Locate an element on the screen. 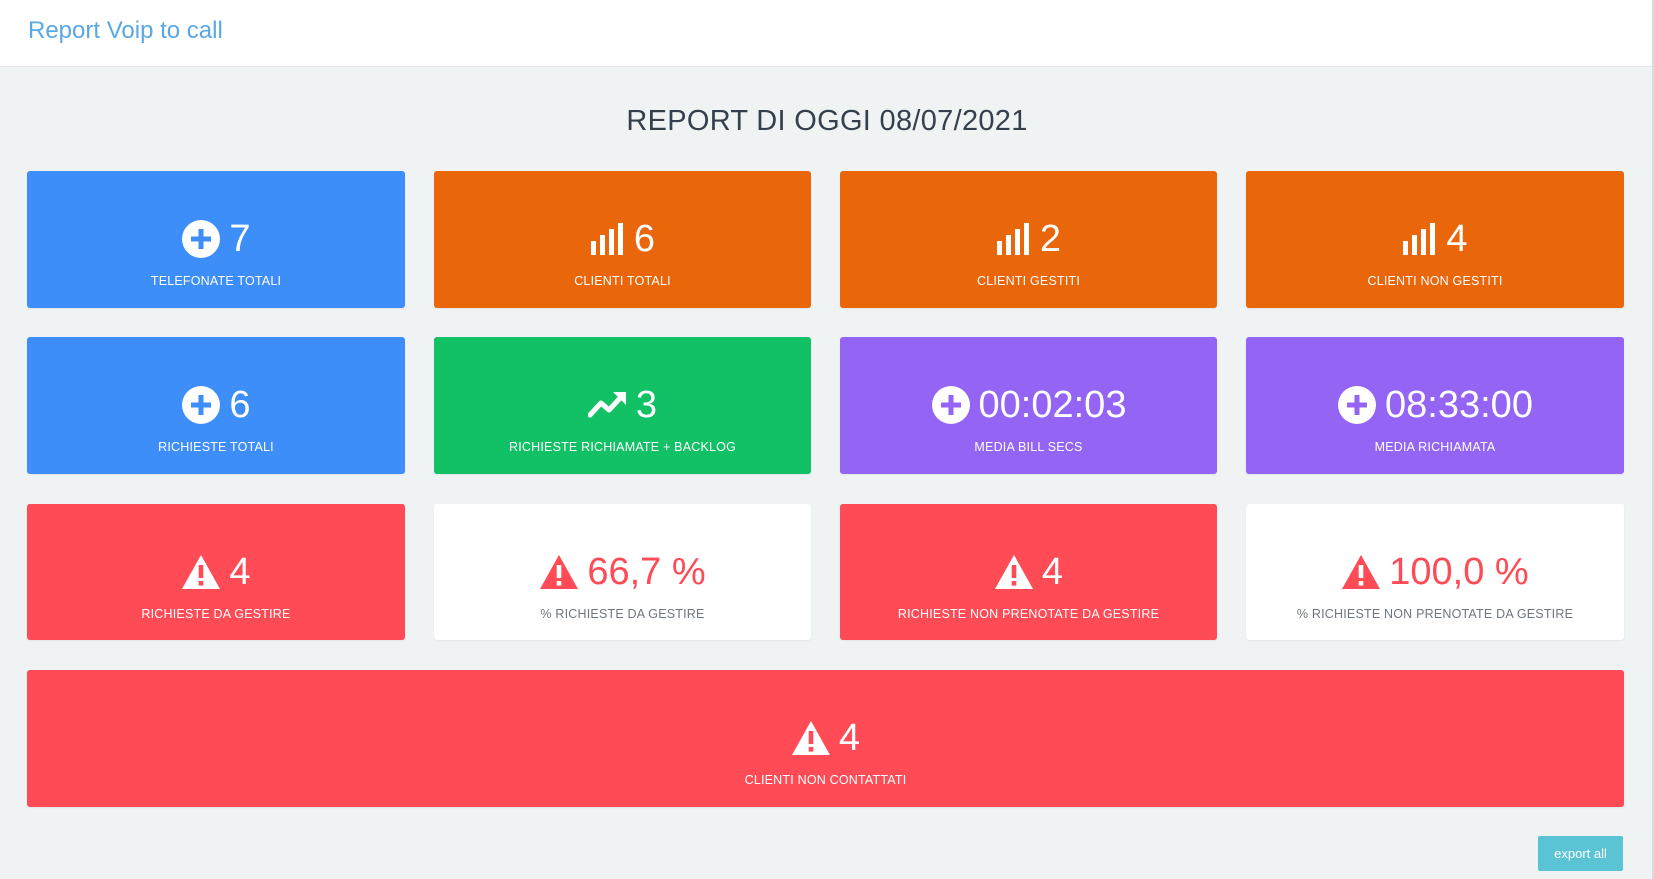 This screenshot has width=1654, height=879. tile-value: 2 is located at coordinates (1050, 239).